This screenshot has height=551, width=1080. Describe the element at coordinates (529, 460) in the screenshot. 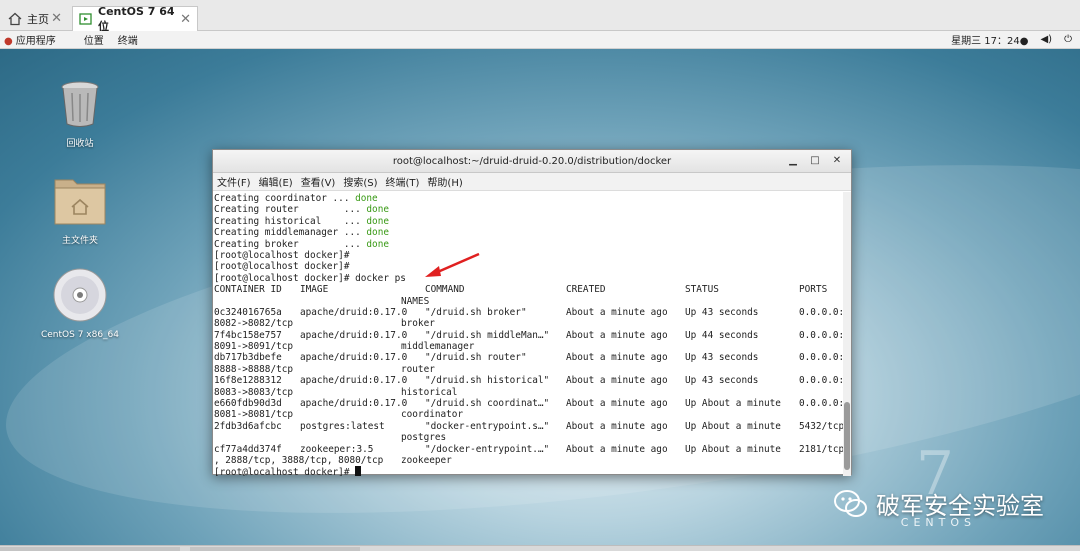

I see `table-row-cont: , 2888/tcp, 3888/tcp, 8080/tcp zookeeper` at that location.